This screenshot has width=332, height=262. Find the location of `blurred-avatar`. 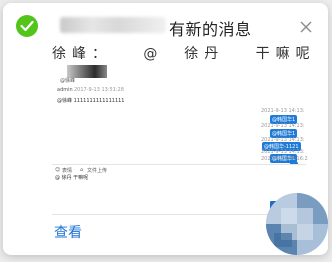

blurred-avatar is located at coordinates (297, 224).